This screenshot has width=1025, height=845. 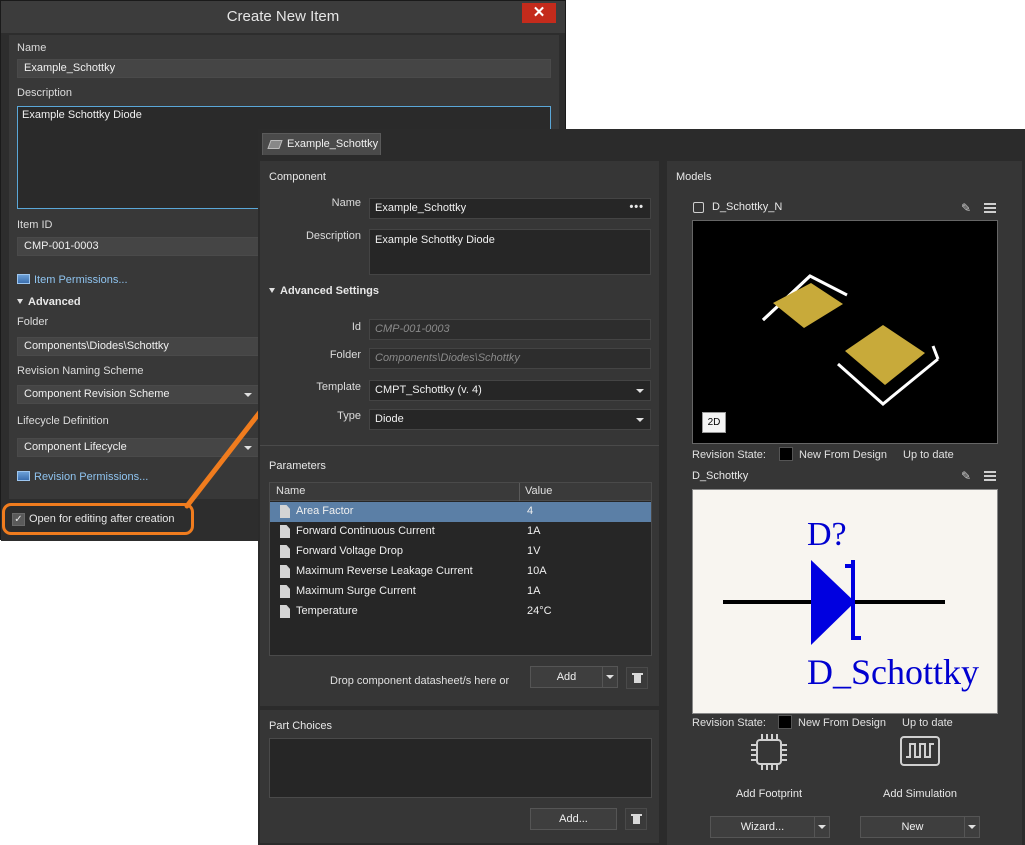 I want to click on section-divider, so click(x=459, y=445).